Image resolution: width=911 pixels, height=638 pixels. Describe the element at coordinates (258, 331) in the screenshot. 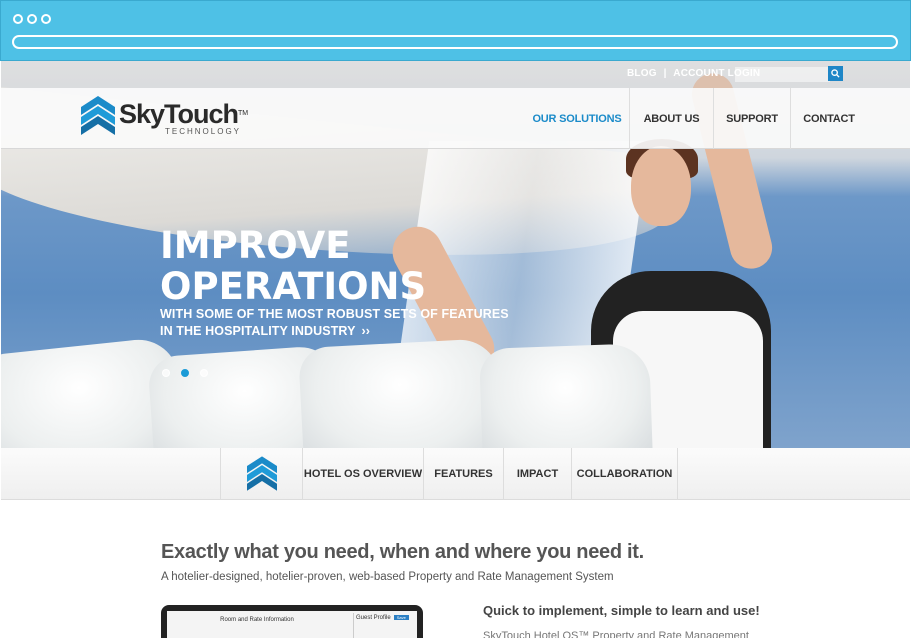

I see `hero-subtitle-text: IN THE HOSPITALITY INDUSTRY` at that location.